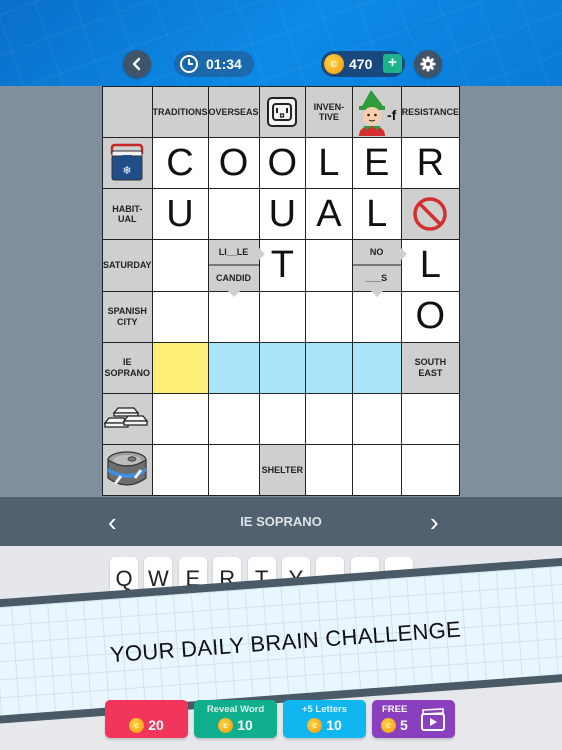 This screenshot has width=562, height=750. What do you see at coordinates (361, 64) in the screenshot?
I see `coin-amount: 470` at bounding box center [361, 64].